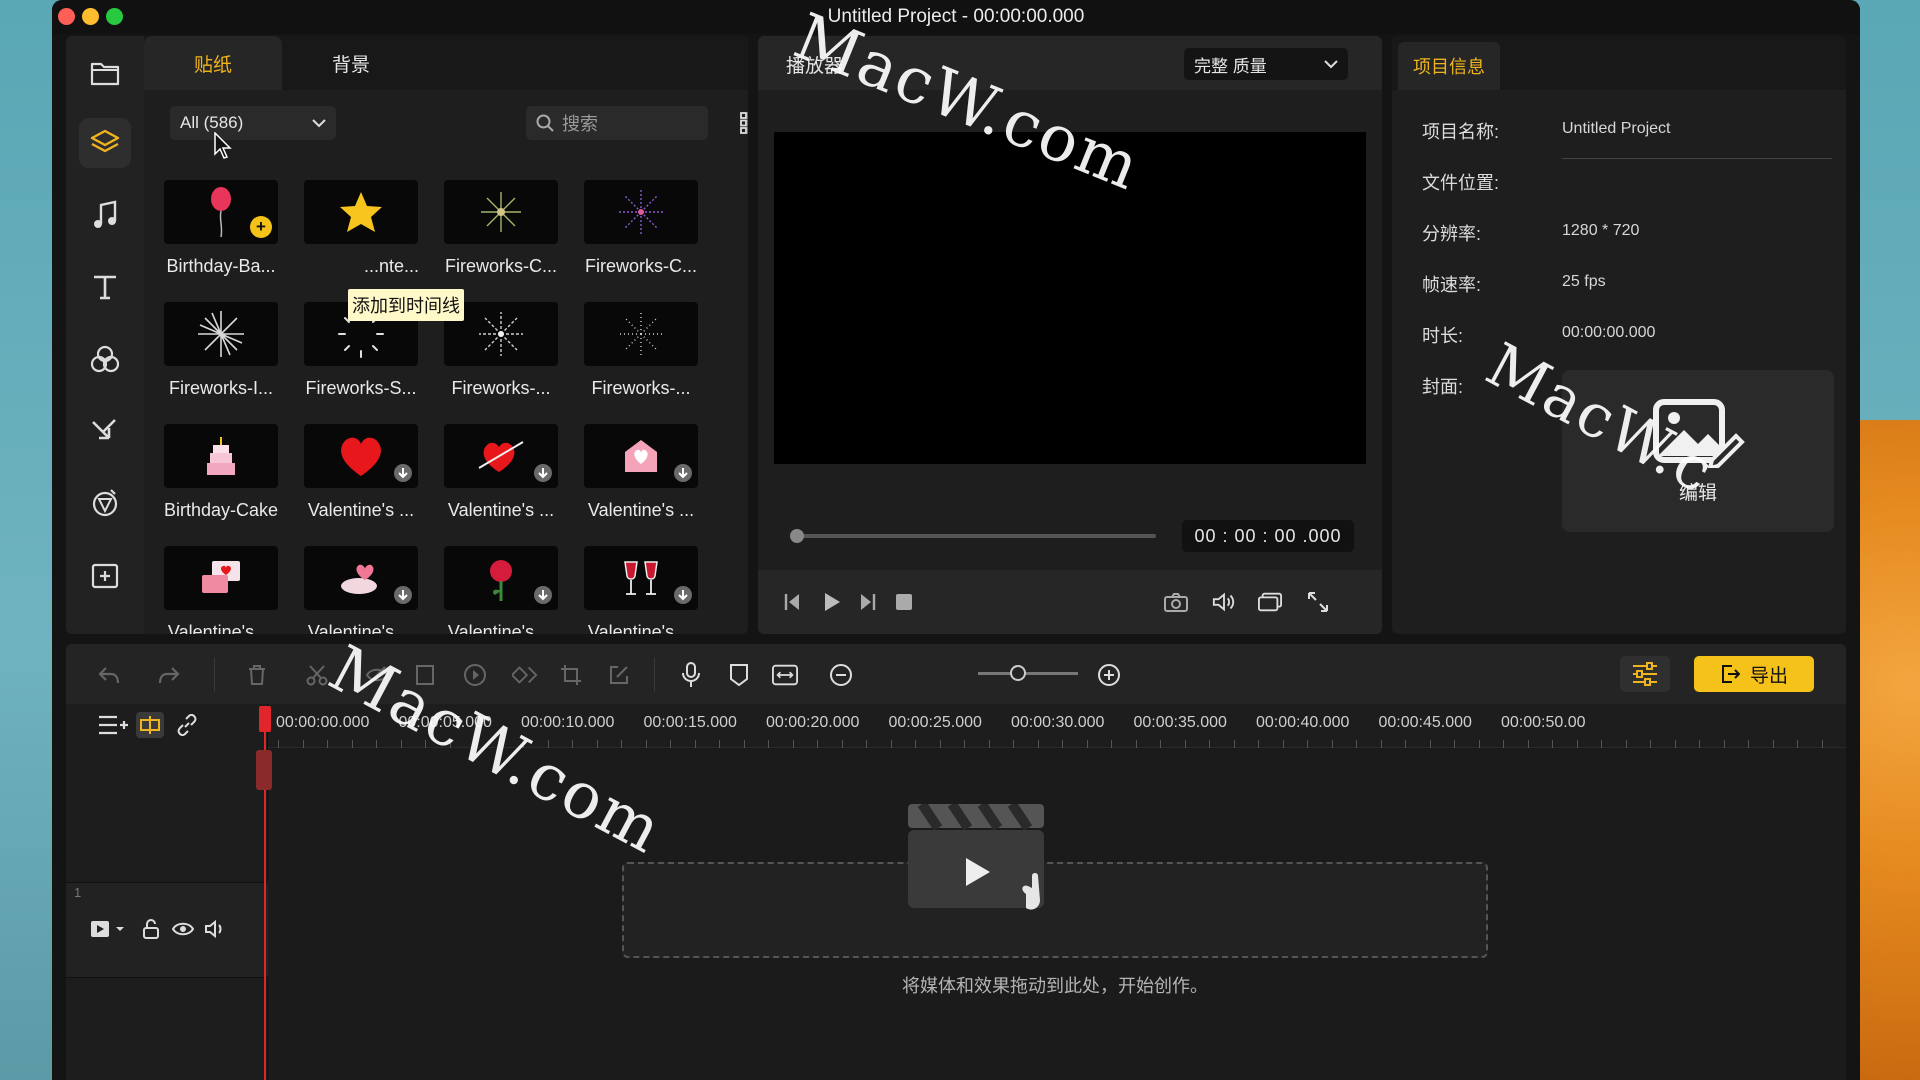  What do you see at coordinates (105, 73) in the screenshot?
I see `rail-media-button` at bounding box center [105, 73].